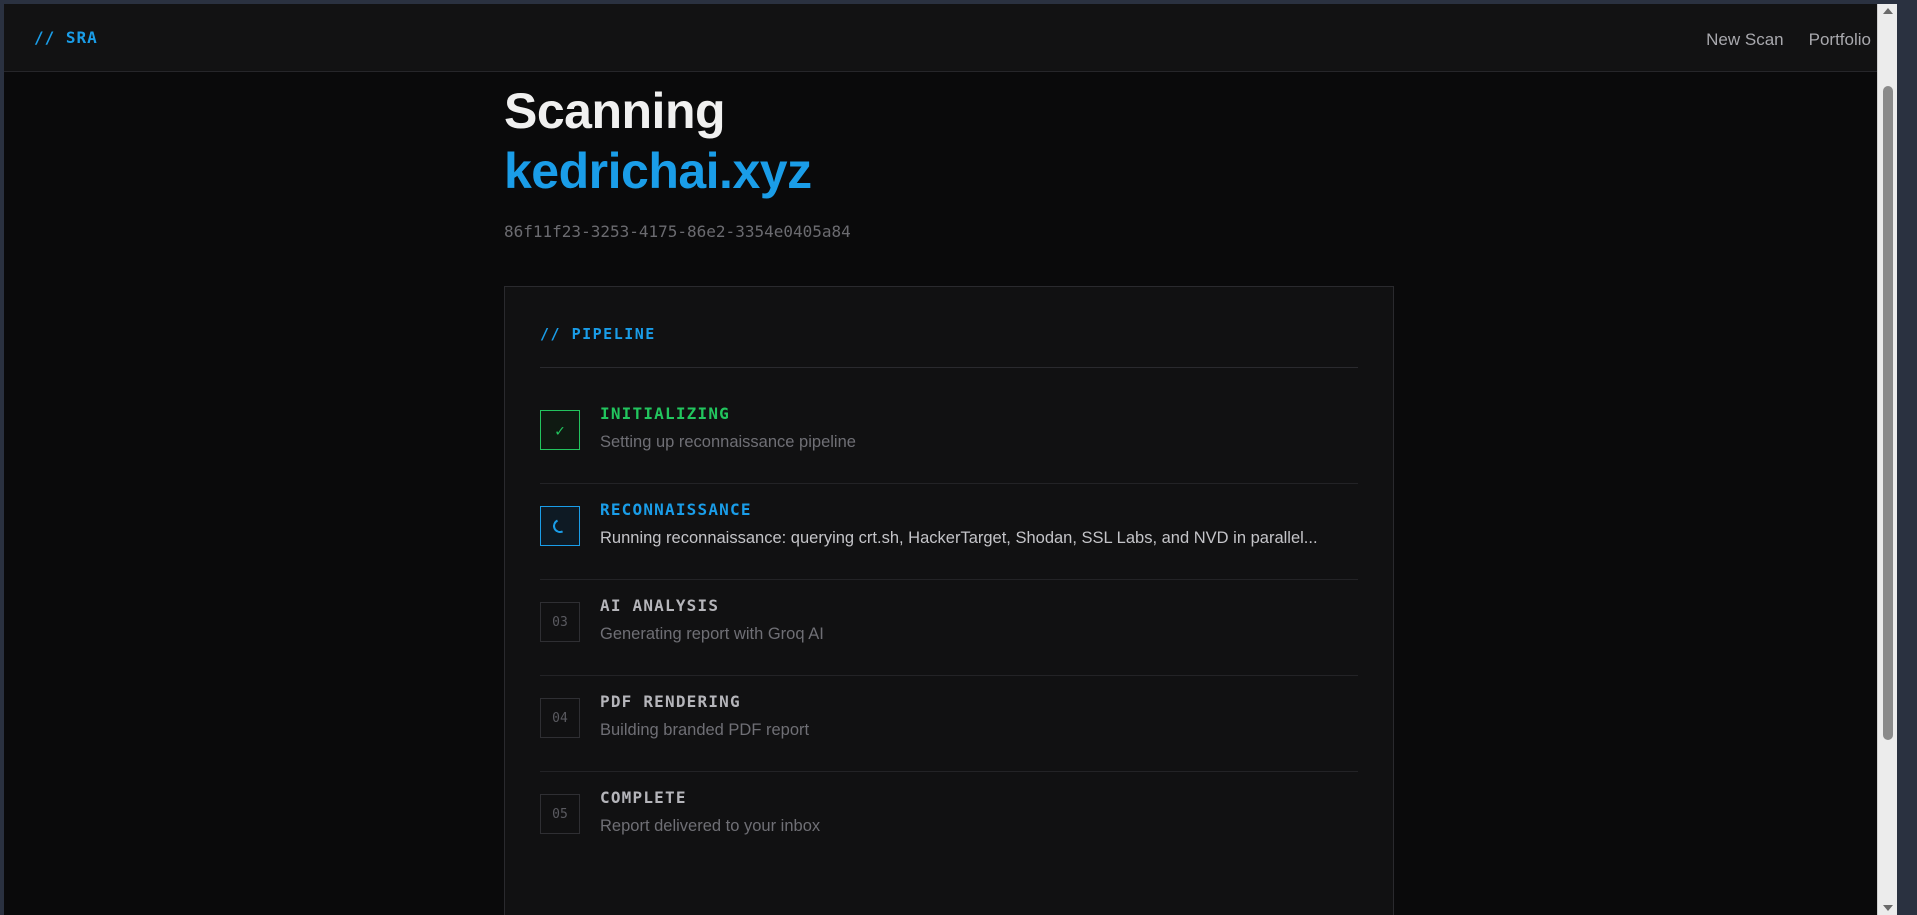 The image size is (1917, 915). Describe the element at coordinates (643, 797) in the screenshot. I see `step-title: COMPLETE` at that location.